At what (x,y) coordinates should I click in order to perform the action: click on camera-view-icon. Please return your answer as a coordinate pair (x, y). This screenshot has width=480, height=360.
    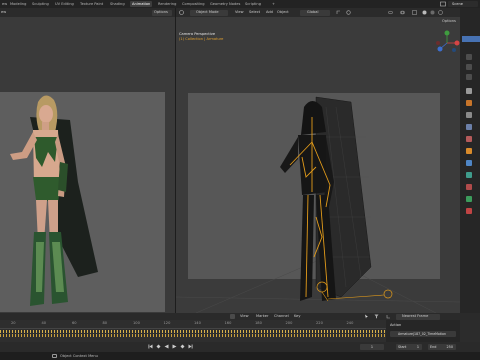
    Looking at the image, I should click on (469, 77).